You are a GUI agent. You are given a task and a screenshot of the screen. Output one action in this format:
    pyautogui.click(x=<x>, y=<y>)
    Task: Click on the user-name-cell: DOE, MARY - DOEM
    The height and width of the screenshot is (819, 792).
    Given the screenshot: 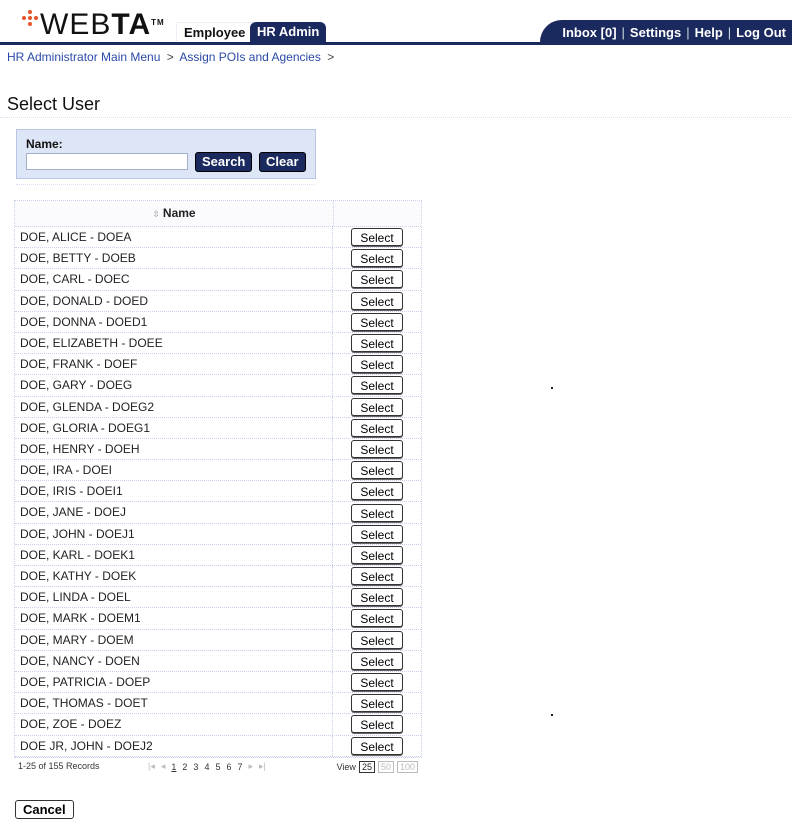 What is the action you would take?
    pyautogui.click(x=174, y=639)
    